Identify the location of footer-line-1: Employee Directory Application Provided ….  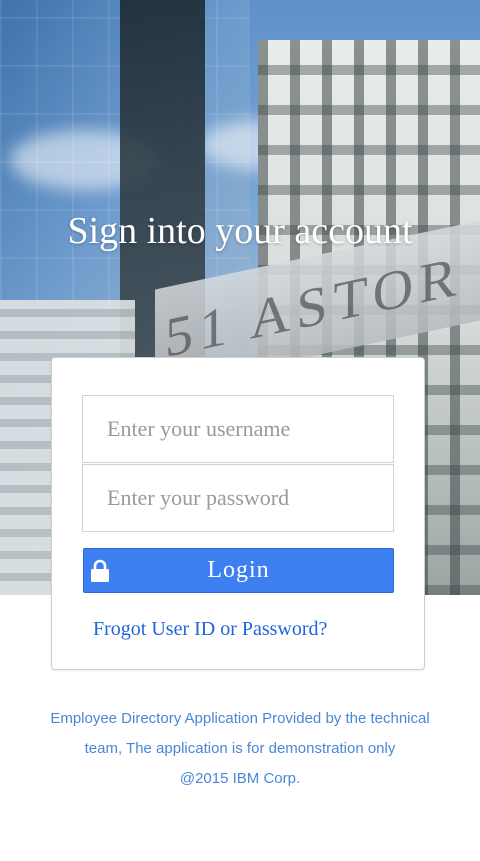
(240, 718).